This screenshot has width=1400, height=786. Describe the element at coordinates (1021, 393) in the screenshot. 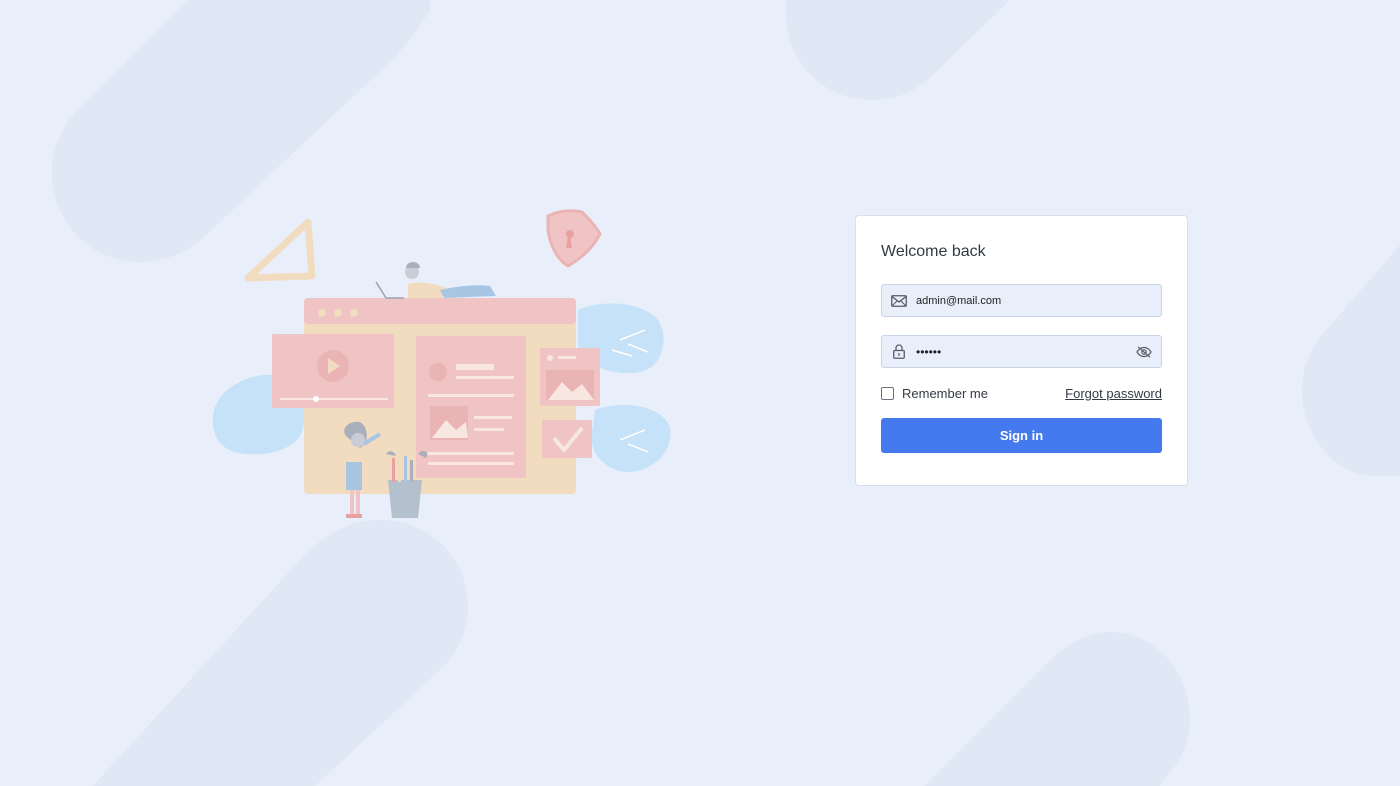

I see `options-row: Remember me Forgot password` at that location.